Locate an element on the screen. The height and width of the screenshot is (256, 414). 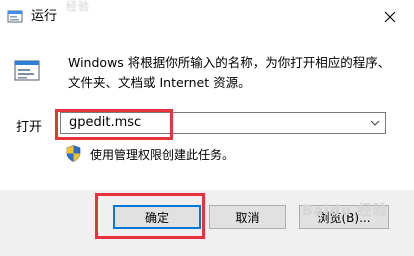
admin-note: 使用管理权限创建此任务。 is located at coordinates (162, 155).